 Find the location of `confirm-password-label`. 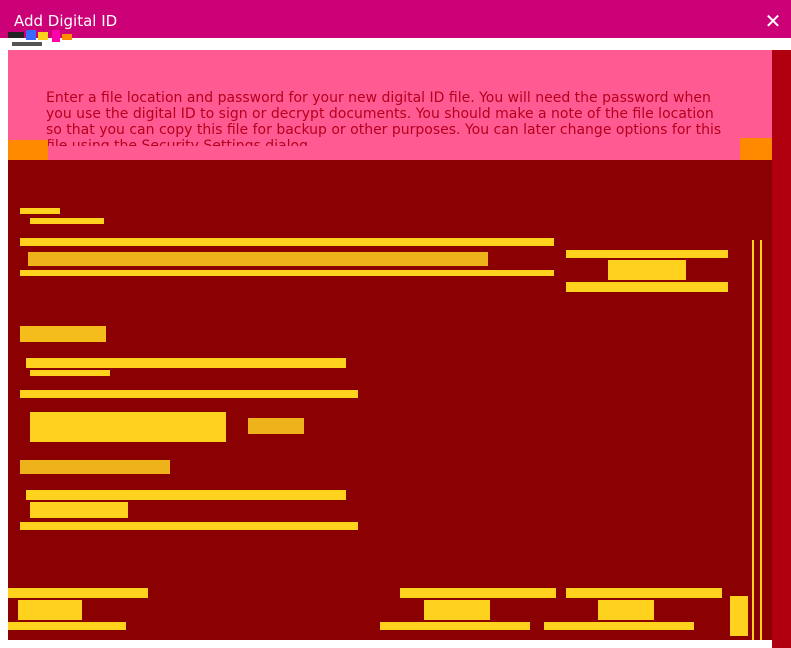

confirm-password-label is located at coordinates (95, 467).